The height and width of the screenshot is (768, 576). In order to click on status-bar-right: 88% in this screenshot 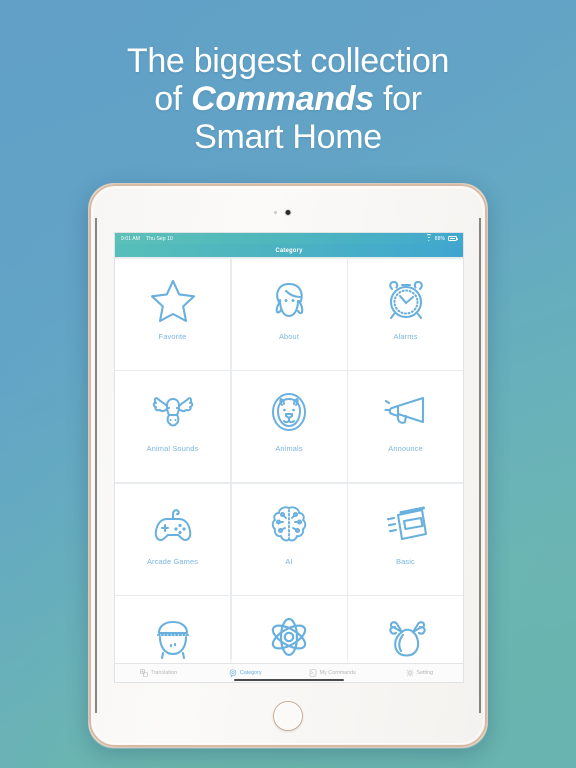, I will do `click(441, 238)`.